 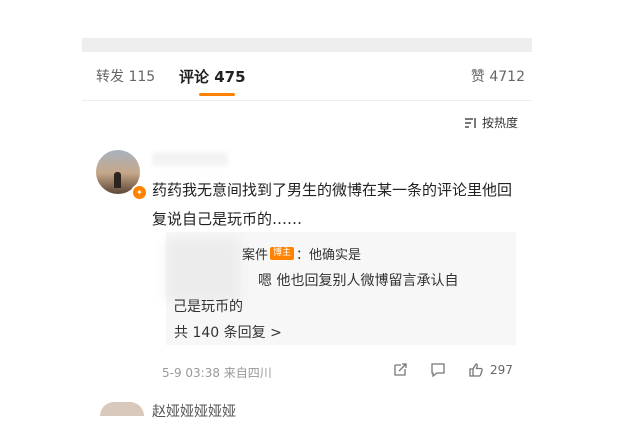 I want to click on like-icon, so click(x=476, y=370).